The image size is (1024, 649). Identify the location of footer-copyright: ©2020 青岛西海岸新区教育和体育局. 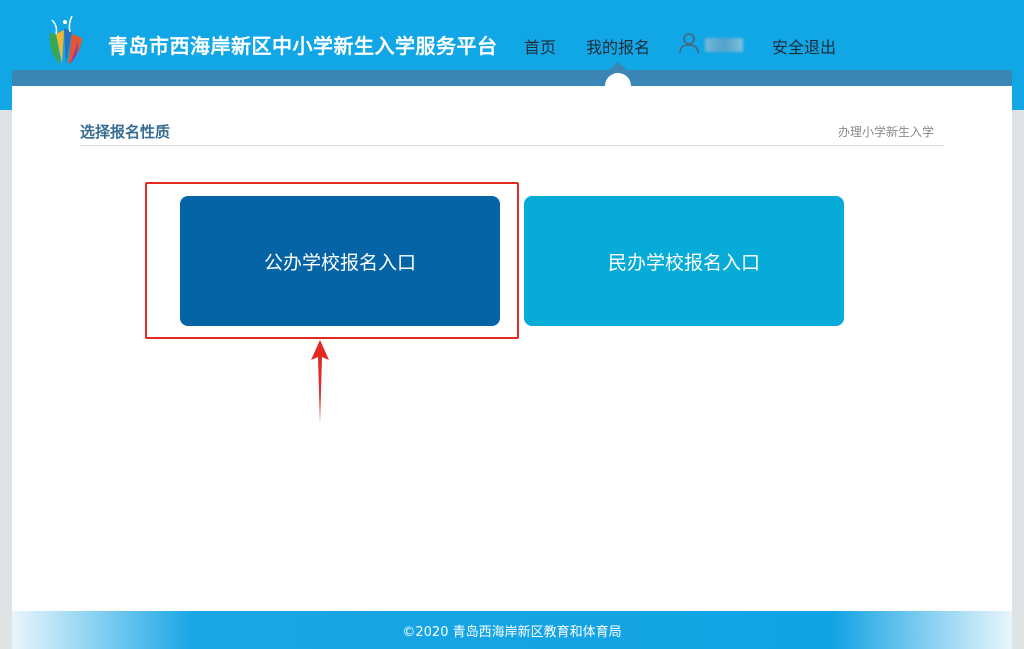
(512, 632).